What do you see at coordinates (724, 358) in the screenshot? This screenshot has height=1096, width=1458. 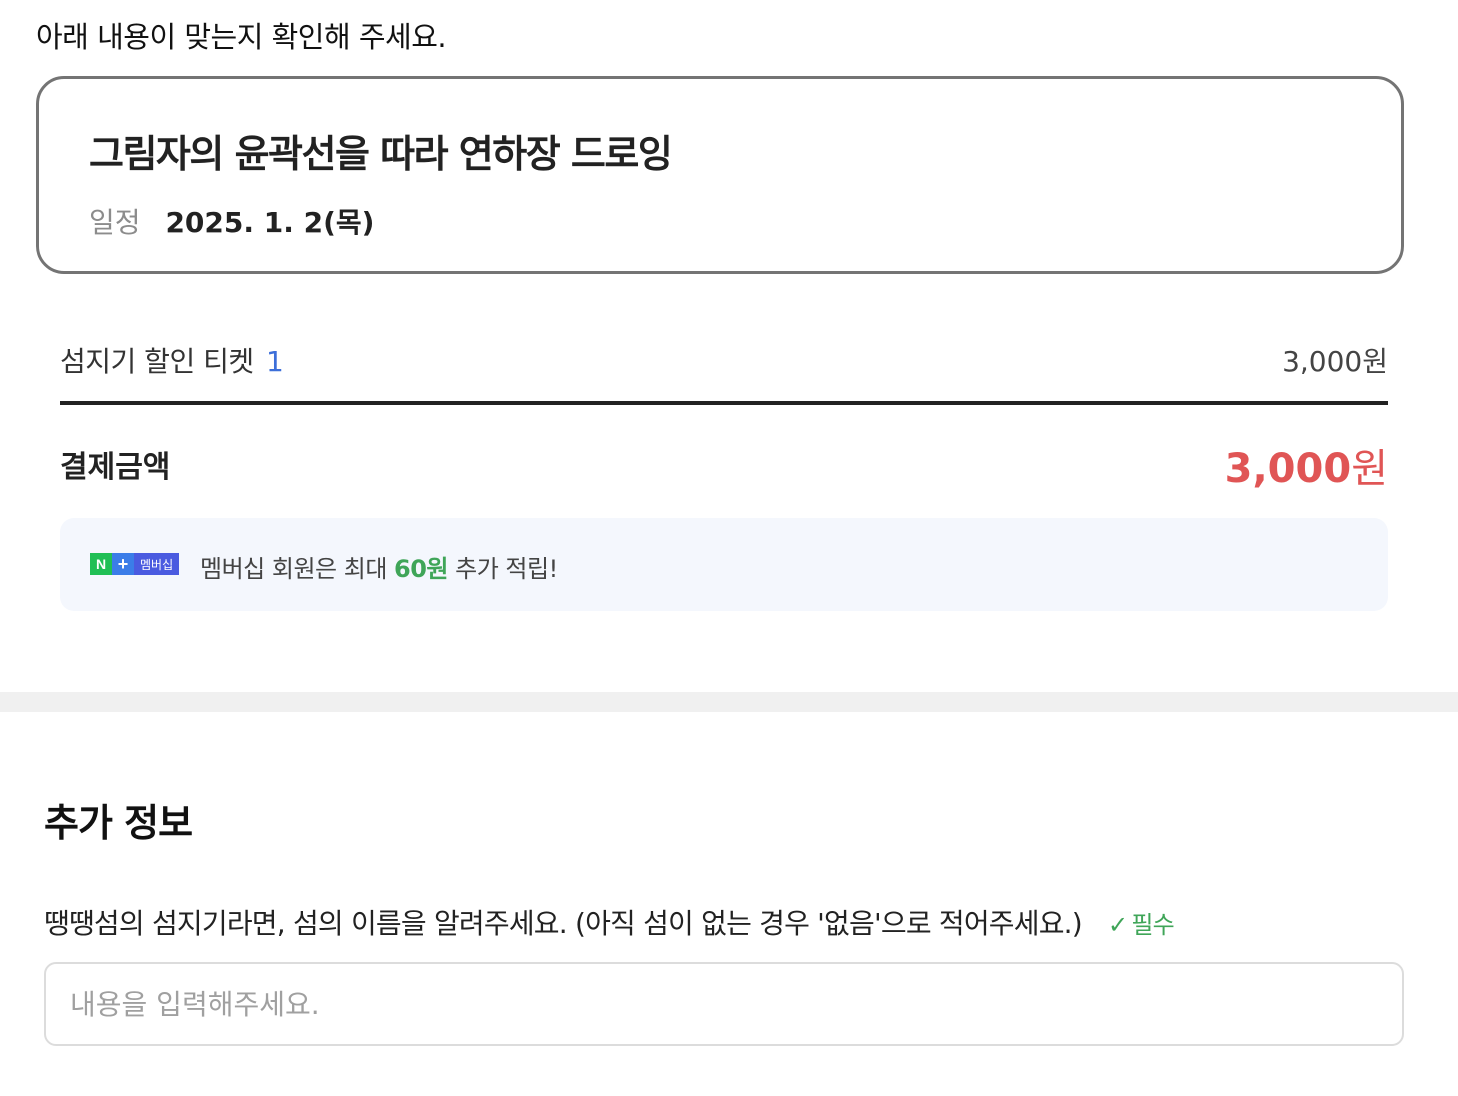 I see `ticket-line-item: 섬지기 할인 티켓 1 3,000원` at bounding box center [724, 358].